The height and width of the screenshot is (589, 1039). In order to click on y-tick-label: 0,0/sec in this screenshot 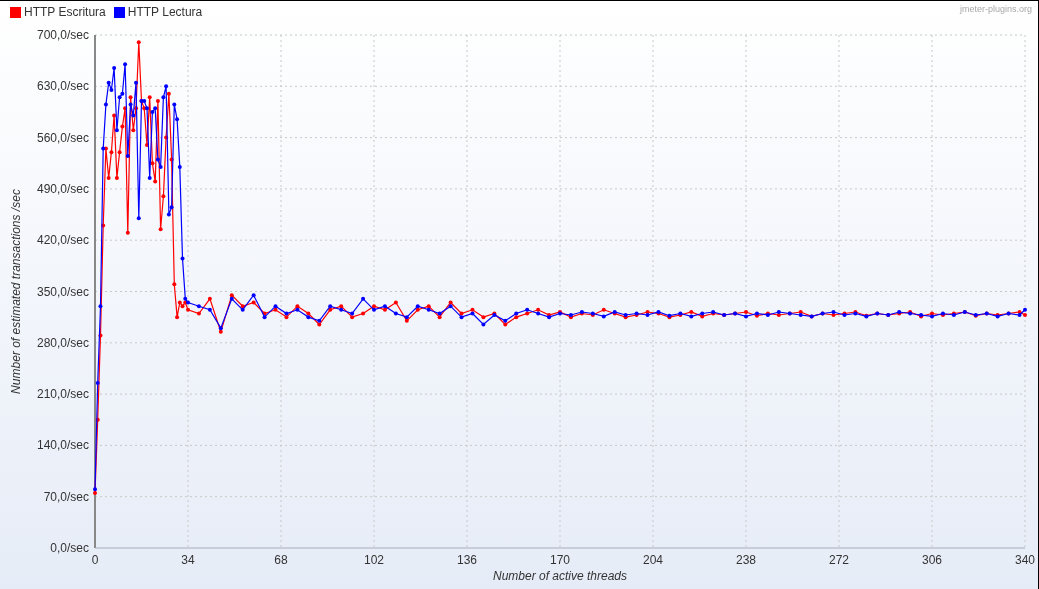, I will do `click(69, 548)`.